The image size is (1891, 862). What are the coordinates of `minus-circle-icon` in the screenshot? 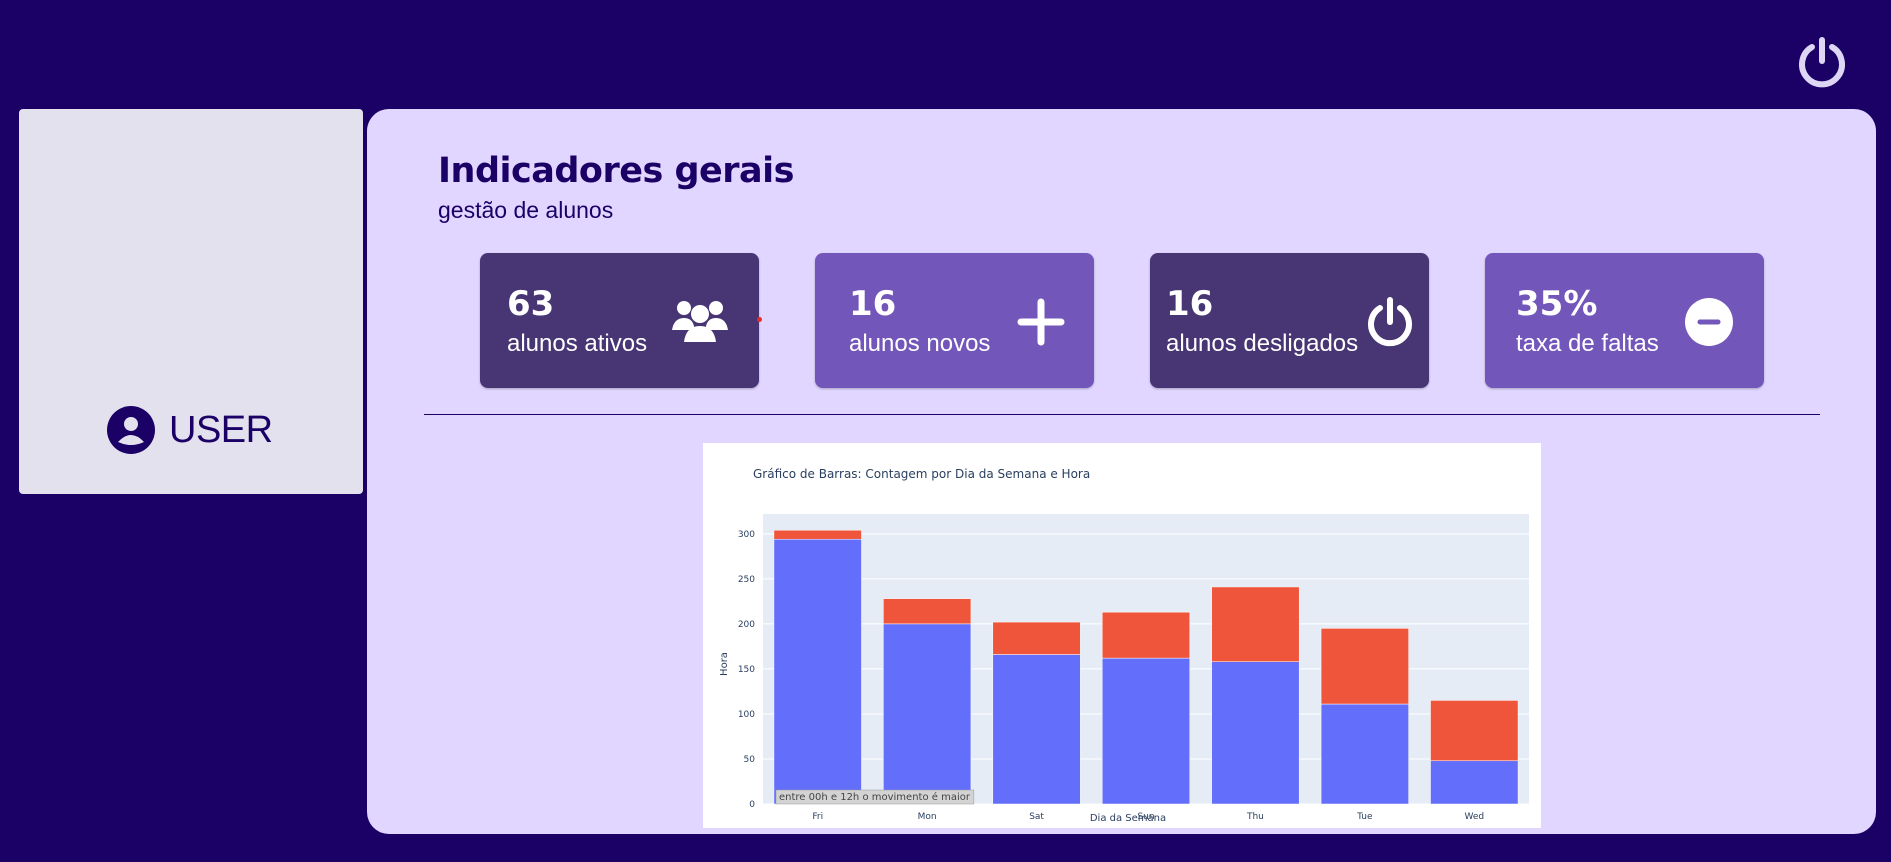 It's located at (1709, 322).